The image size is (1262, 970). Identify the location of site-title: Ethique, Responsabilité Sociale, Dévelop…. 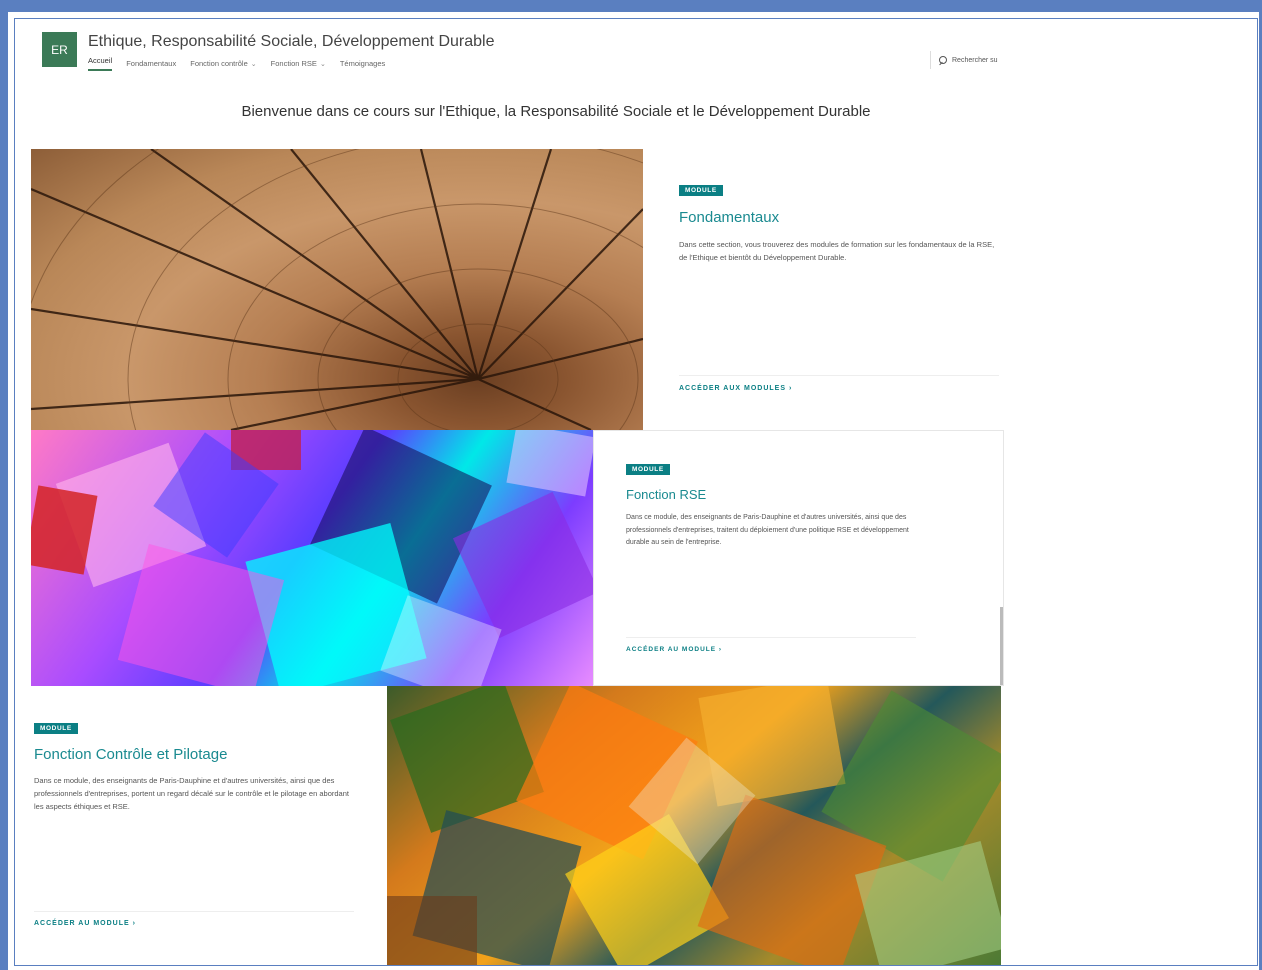
(291, 42).